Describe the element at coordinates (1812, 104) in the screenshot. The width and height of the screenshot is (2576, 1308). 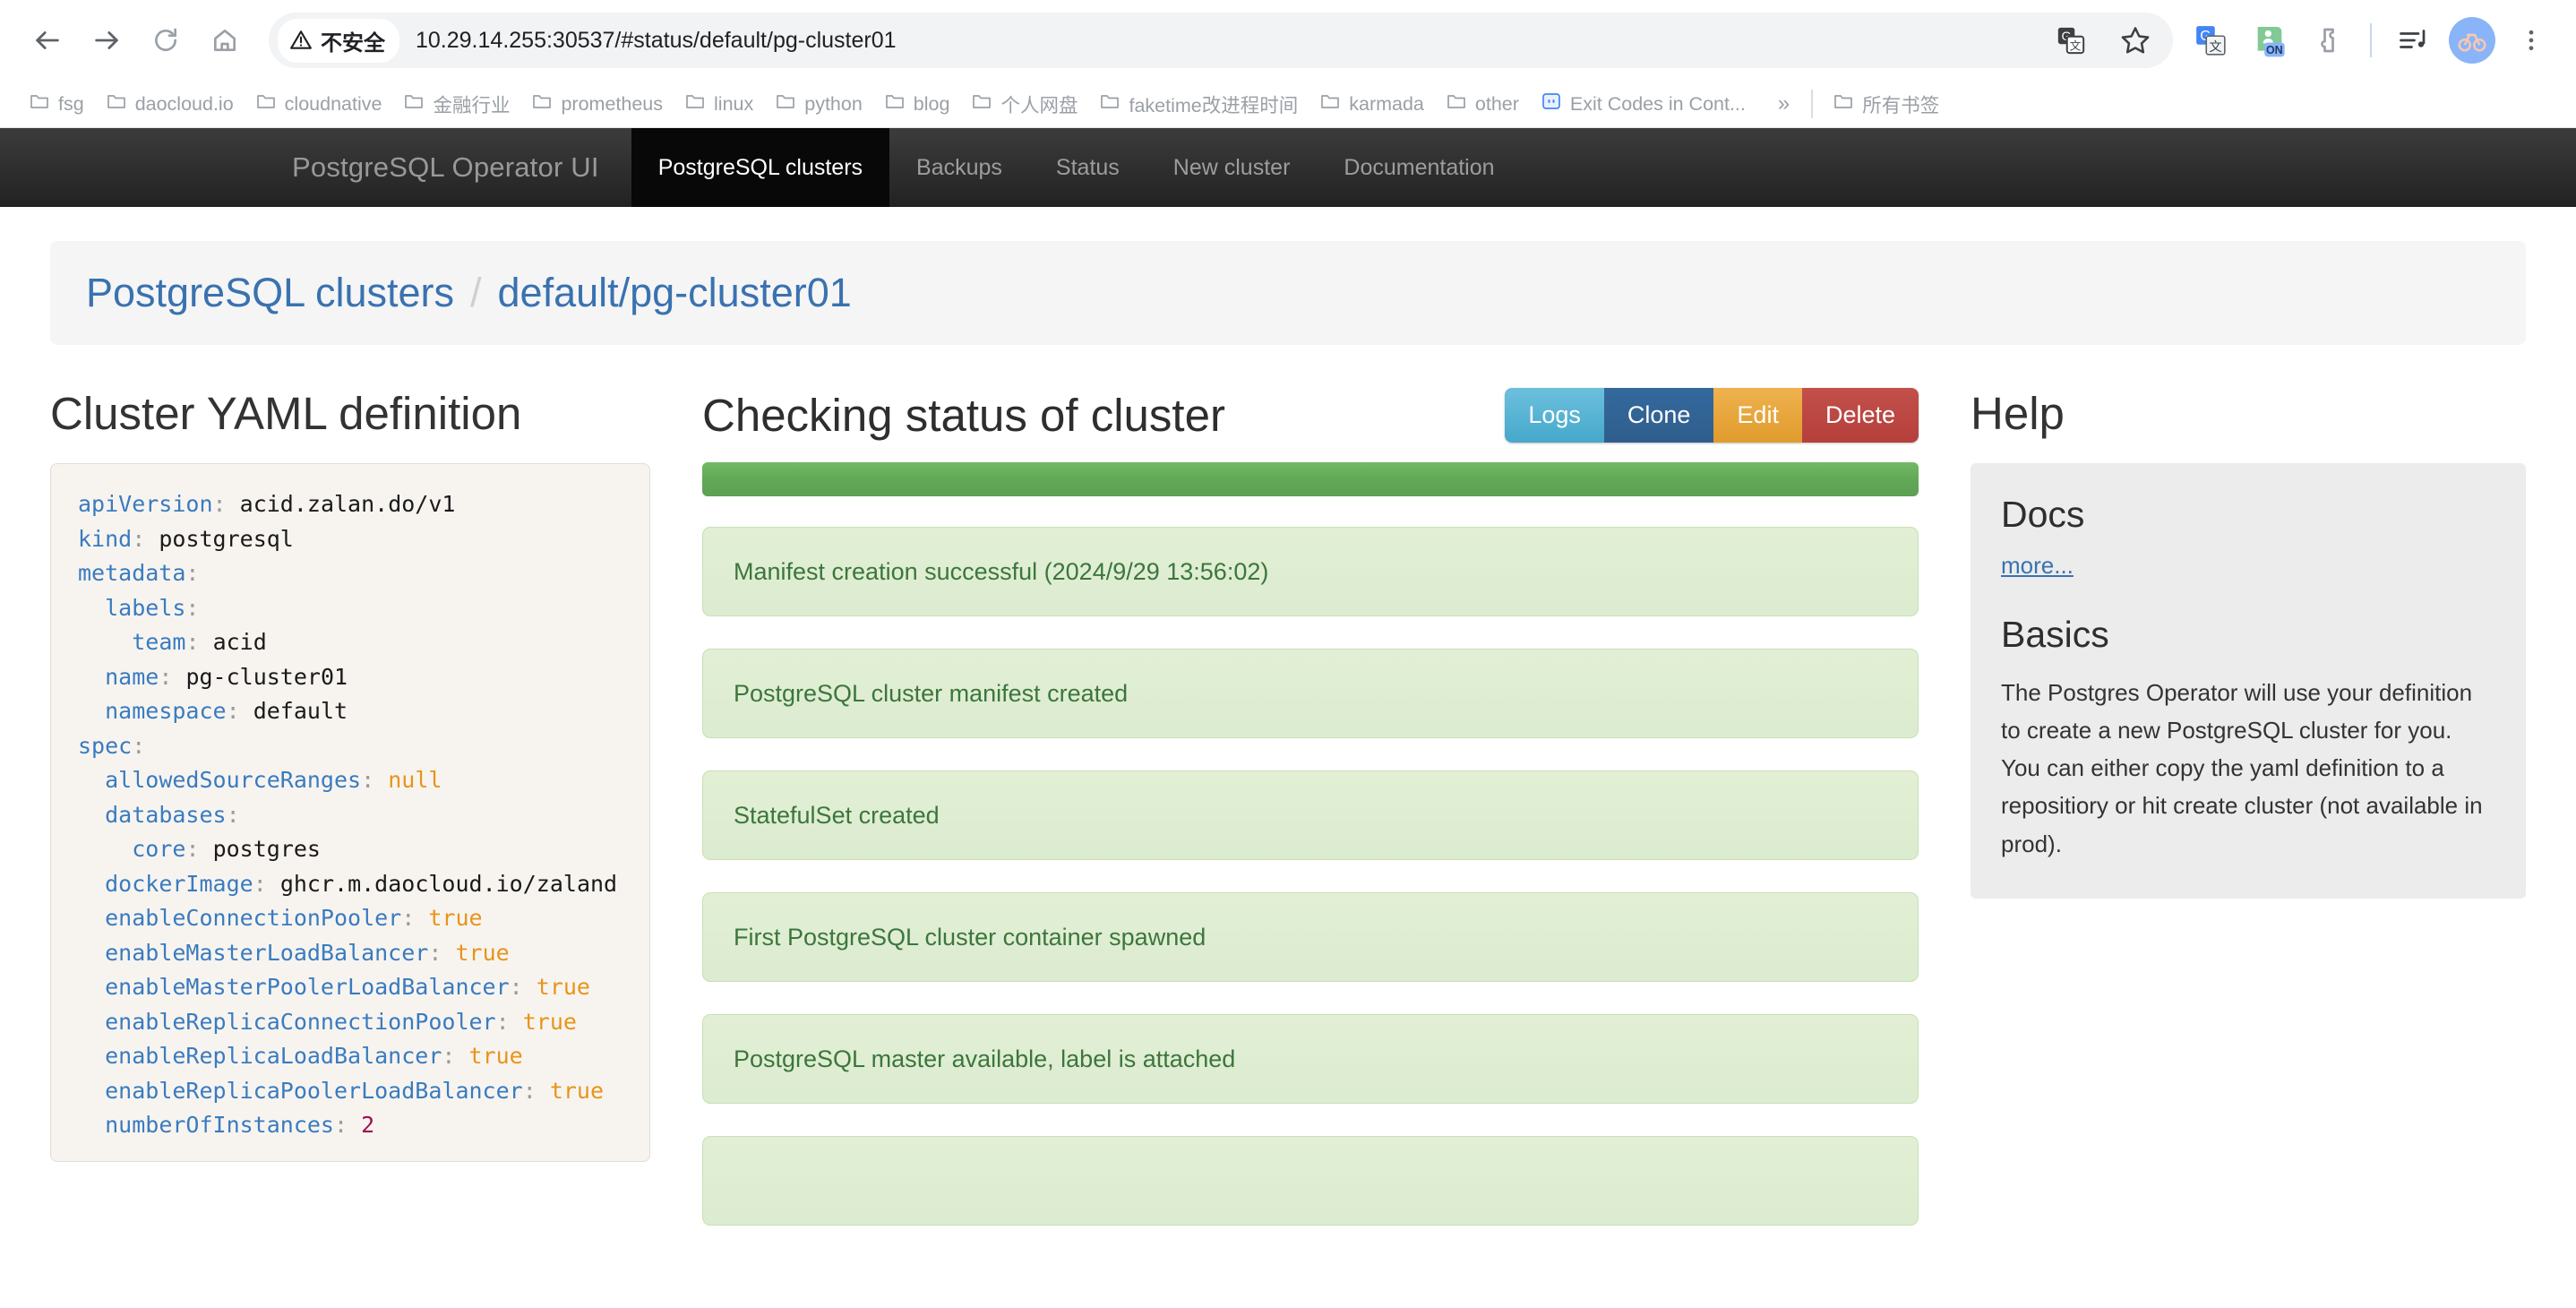
I see `bookmarks-divider` at that location.